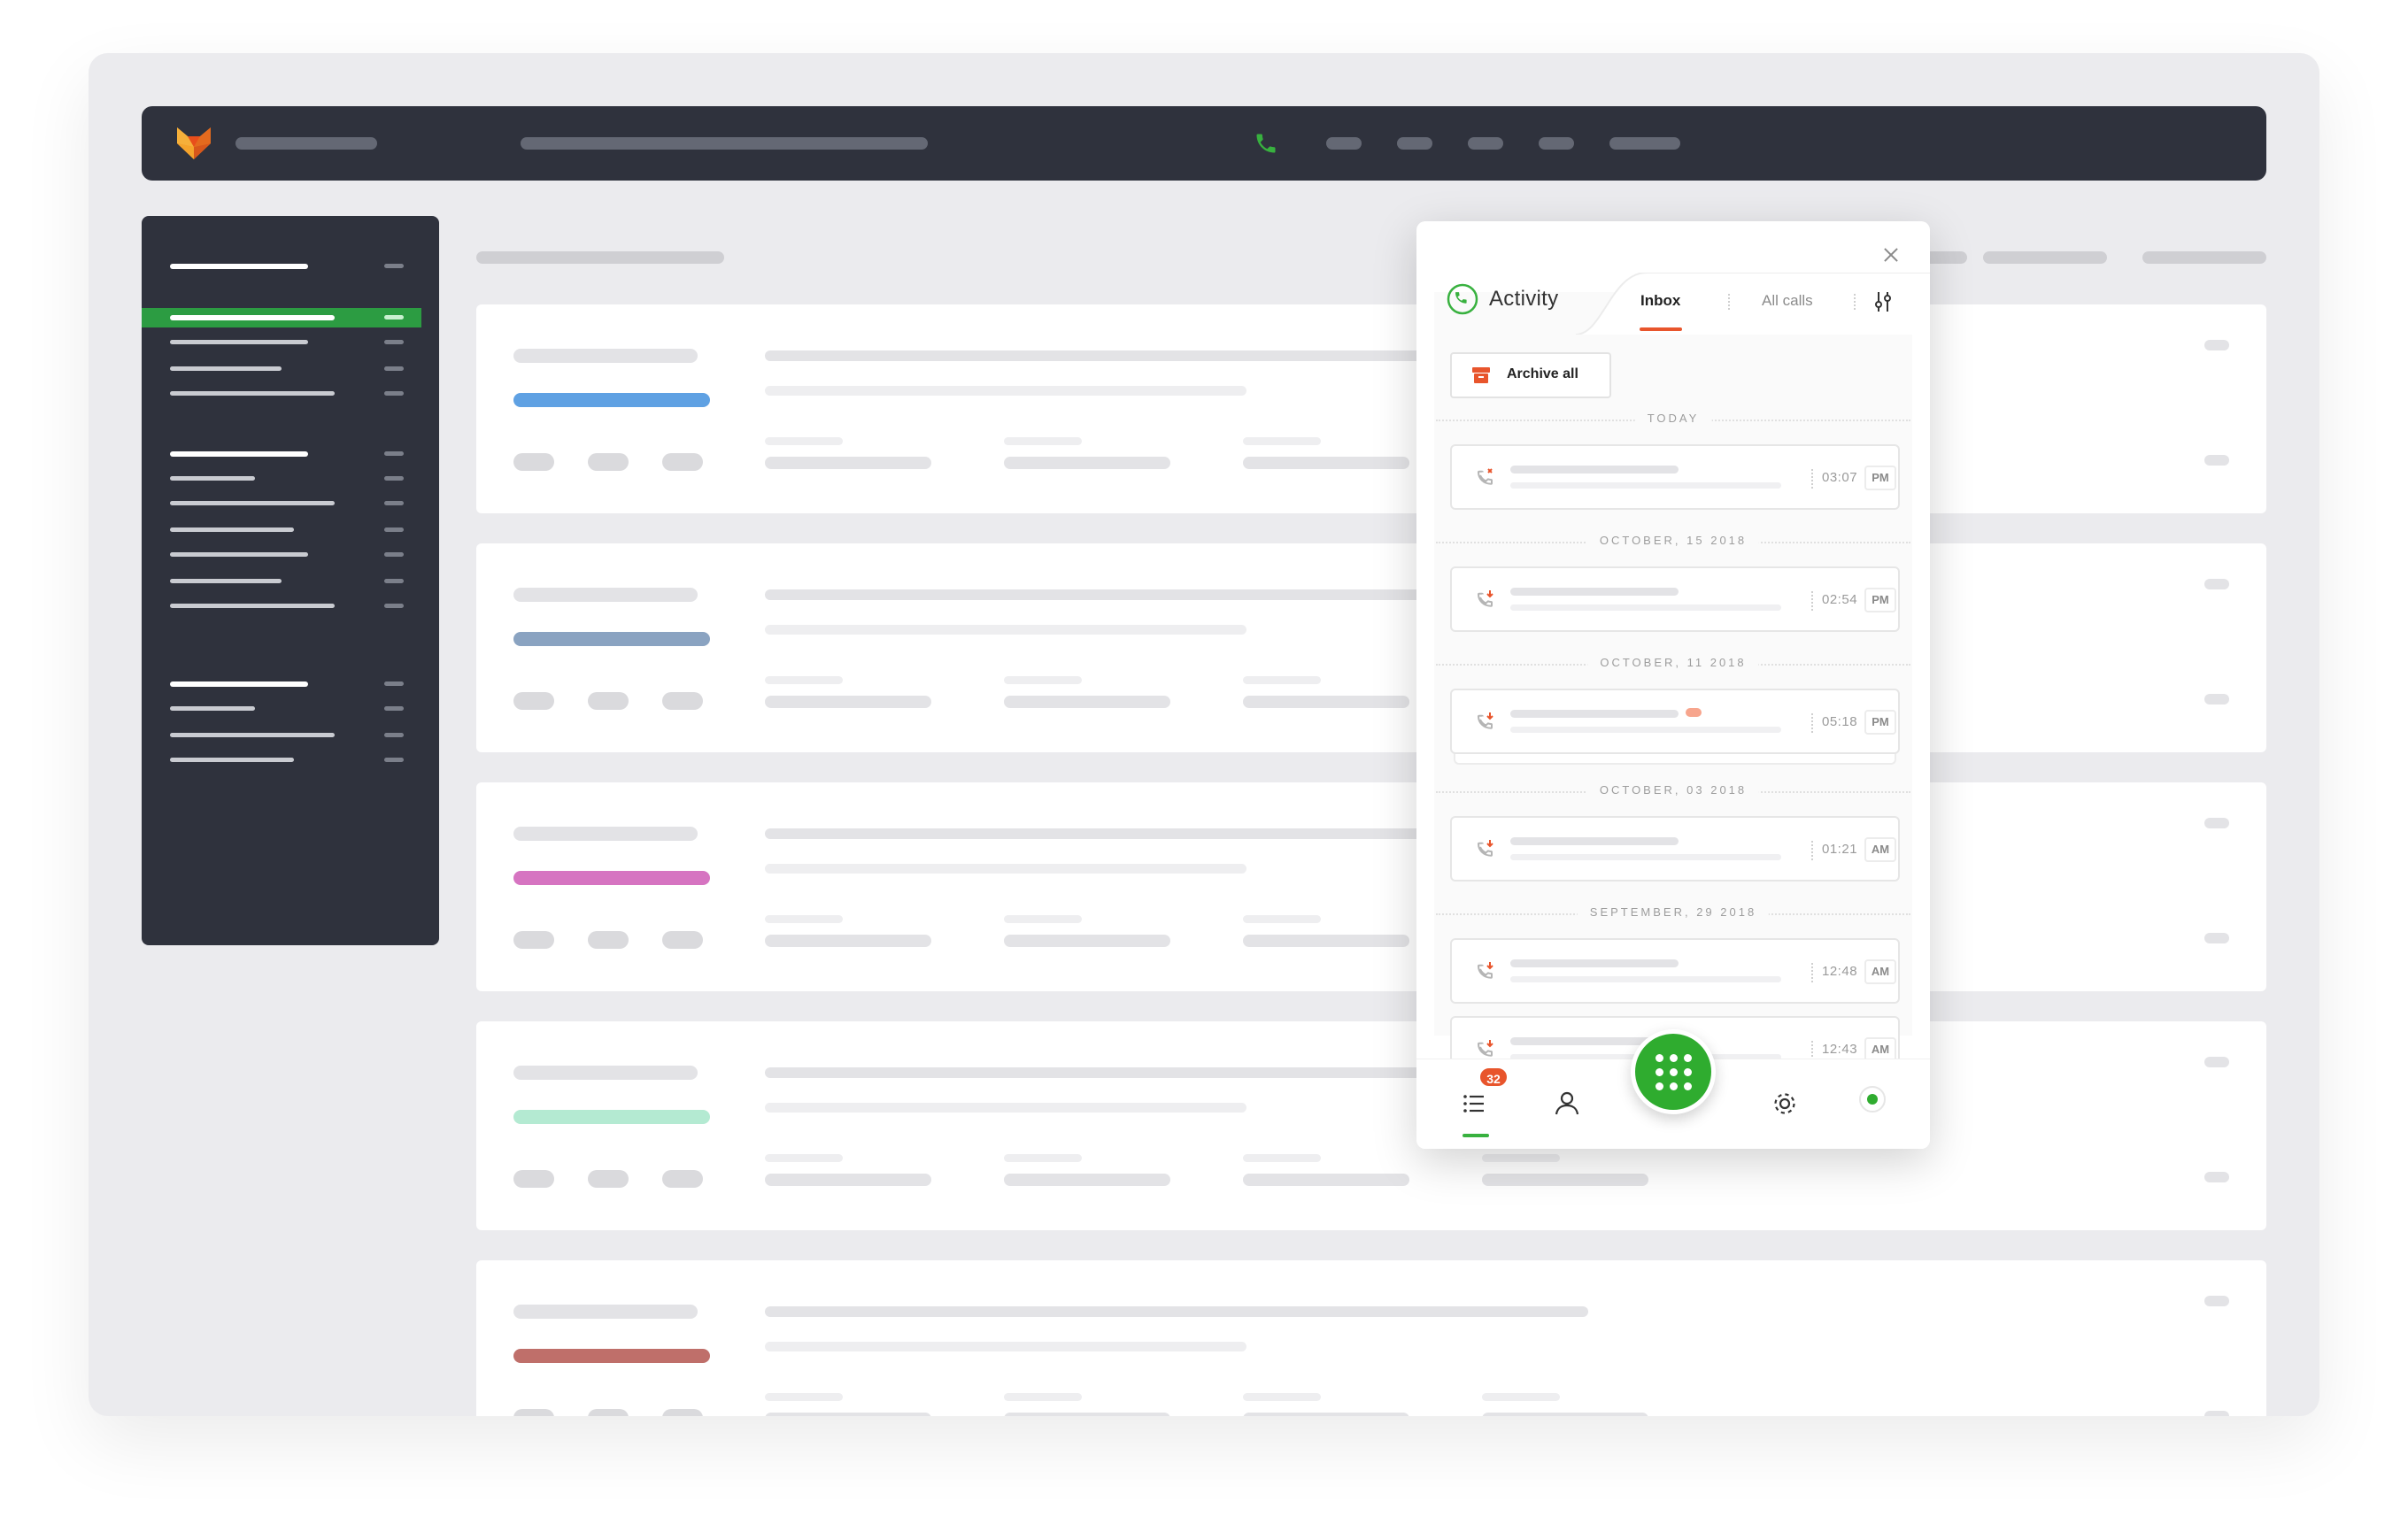 The image size is (2408, 1540). What do you see at coordinates (1673, 419) in the screenshot?
I see `date-separator: TODAY` at bounding box center [1673, 419].